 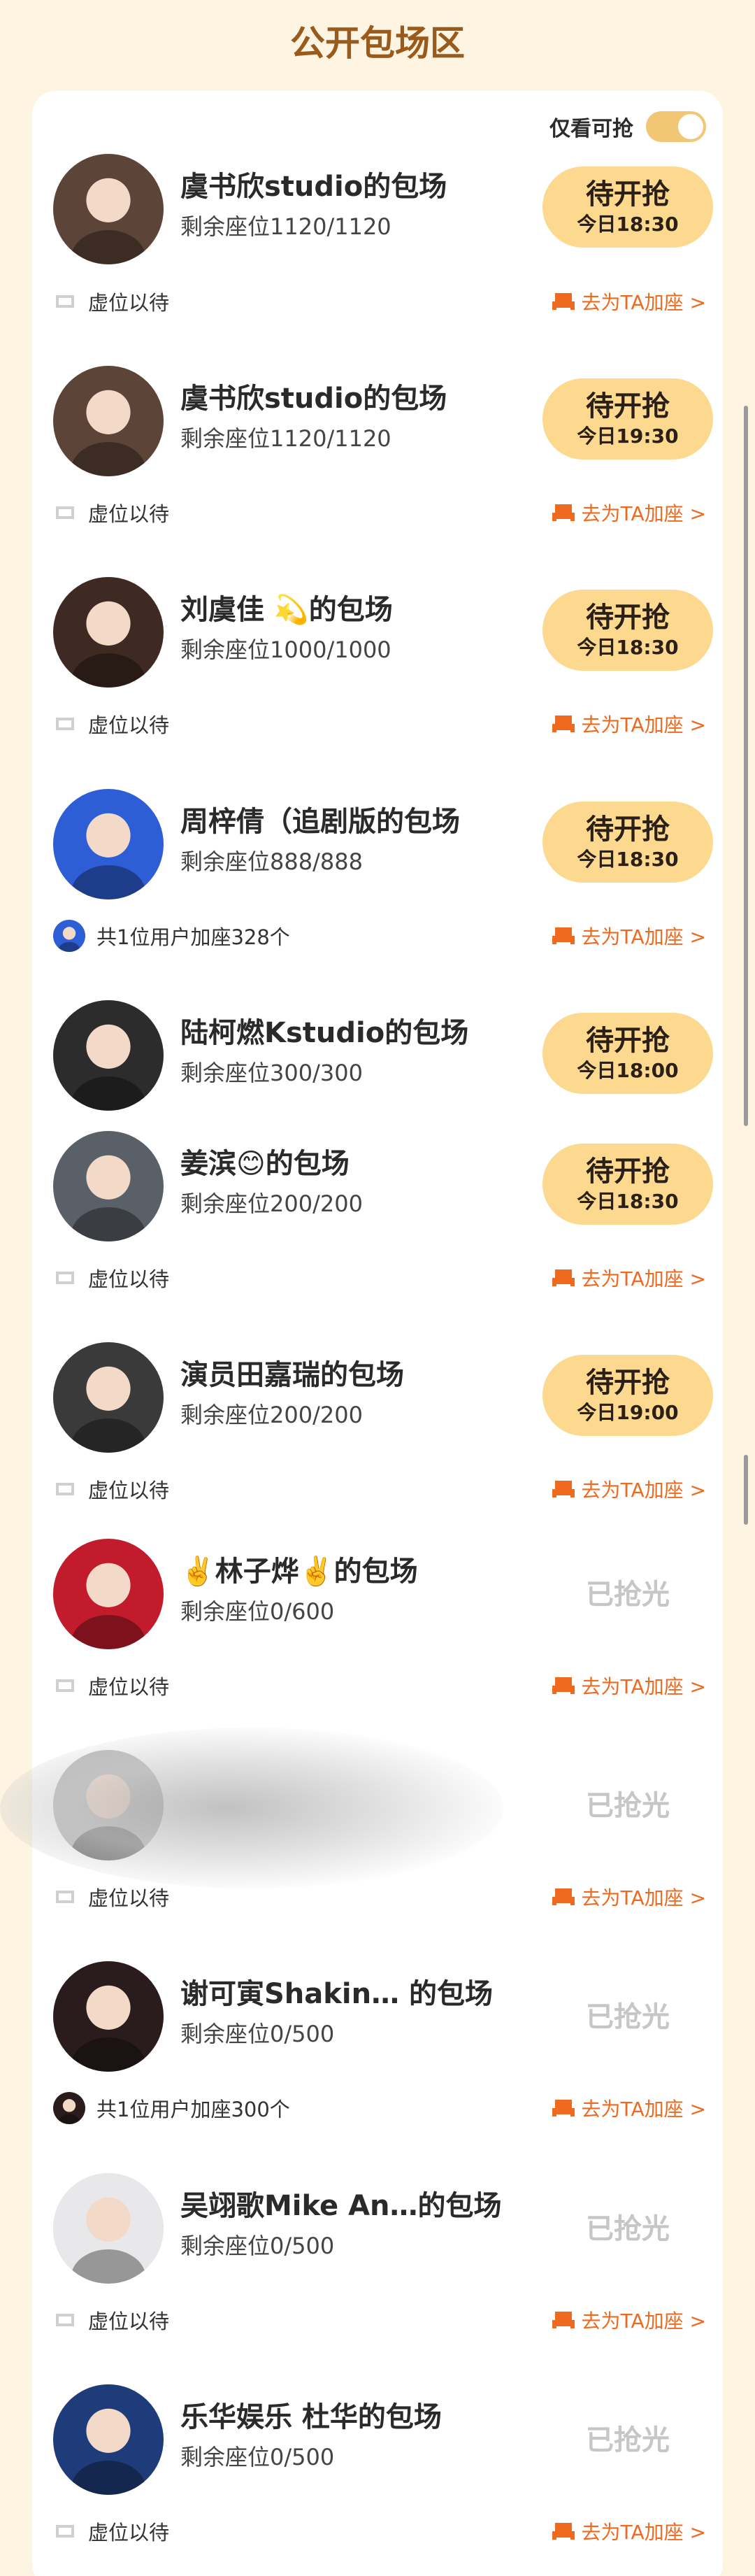 I want to click on scrollbar, so click(x=746, y=766).